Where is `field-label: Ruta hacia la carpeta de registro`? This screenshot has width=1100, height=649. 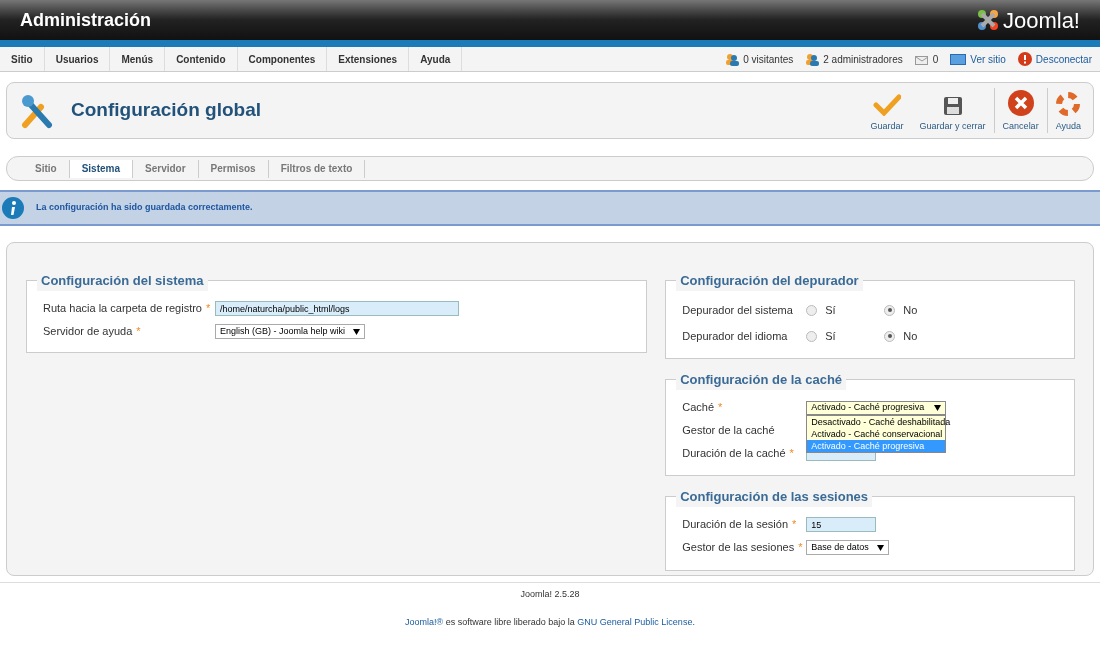
field-label: Ruta hacia la carpeta de registro is located at coordinates (122, 309).